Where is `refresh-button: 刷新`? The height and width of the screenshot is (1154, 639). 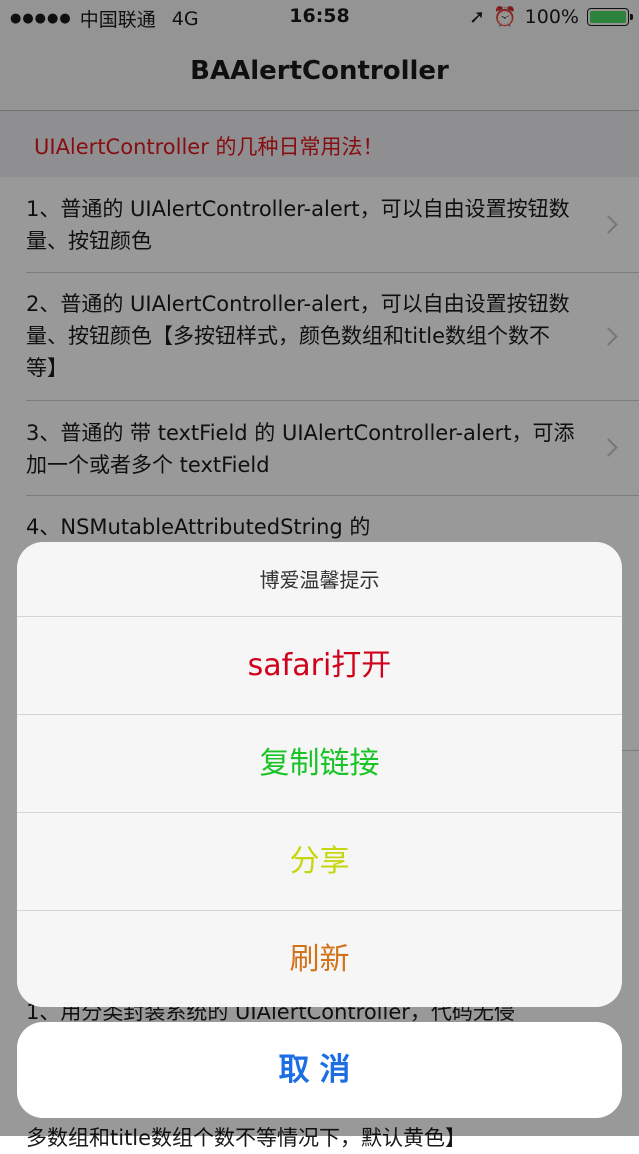
refresh-button: 刷新 is located at coordinates (319, 958).